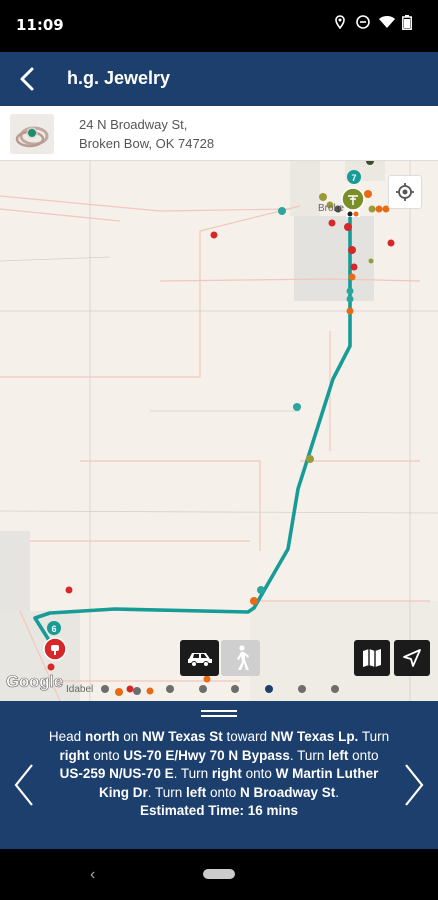 This screenshot has width=438, height=900. What do you see at coordinates (92, 875) in the screenshot?
I see `system-back-icon: ‹` at bounding box center [92, 875].